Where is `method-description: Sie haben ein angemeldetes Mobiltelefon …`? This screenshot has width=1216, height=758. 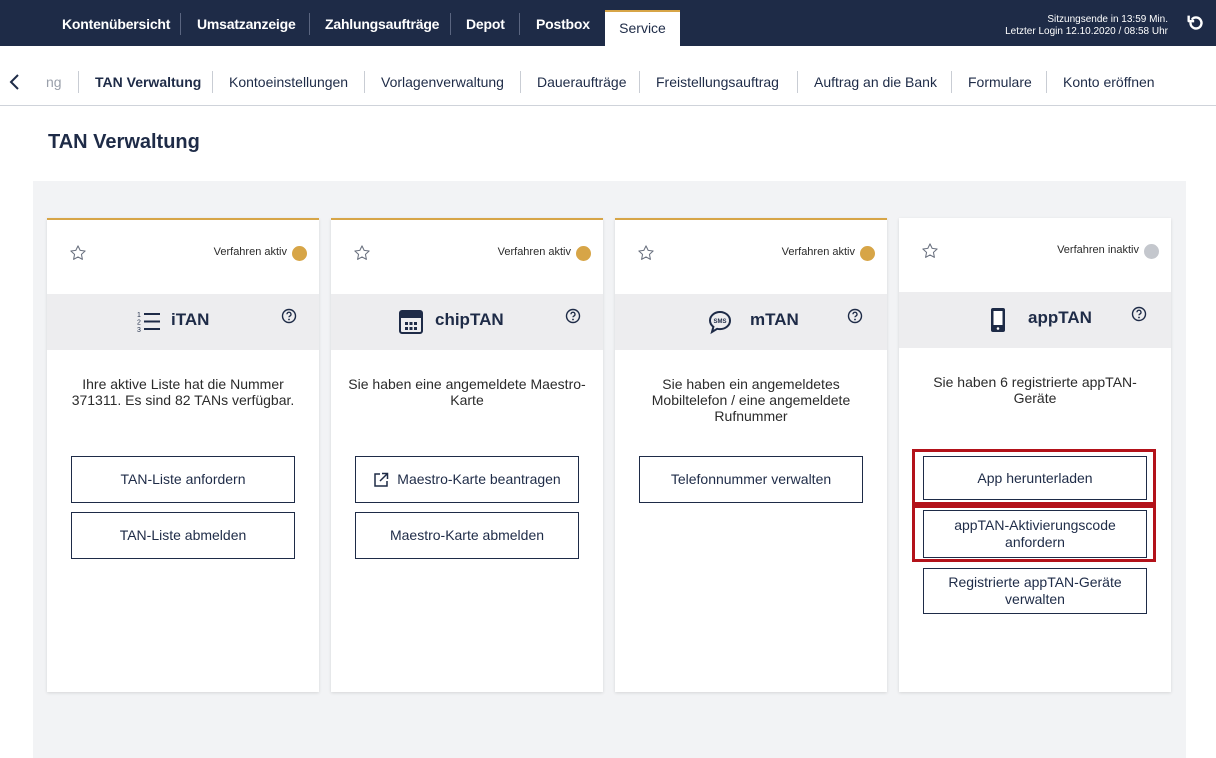 method-description: Sie haben ein angemeldetes Mobiltelefon … is located at coordinates (751, 400).